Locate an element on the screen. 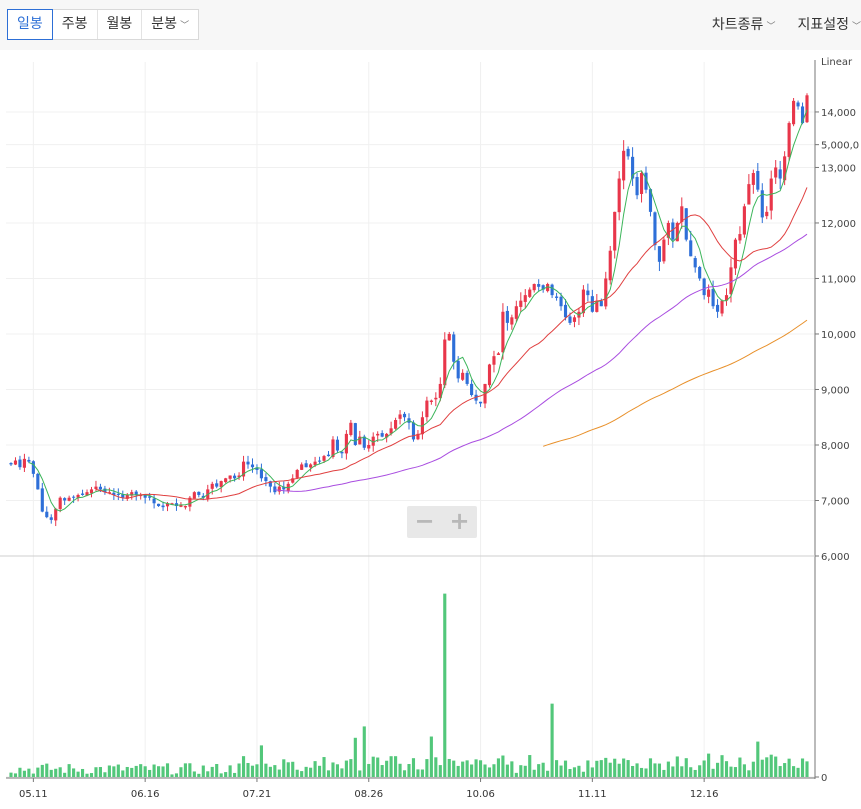 Image resolution: width=861 pixels, height=809 pixels. chart-type-label: 차트종류 is located at coordinates (737, 25).